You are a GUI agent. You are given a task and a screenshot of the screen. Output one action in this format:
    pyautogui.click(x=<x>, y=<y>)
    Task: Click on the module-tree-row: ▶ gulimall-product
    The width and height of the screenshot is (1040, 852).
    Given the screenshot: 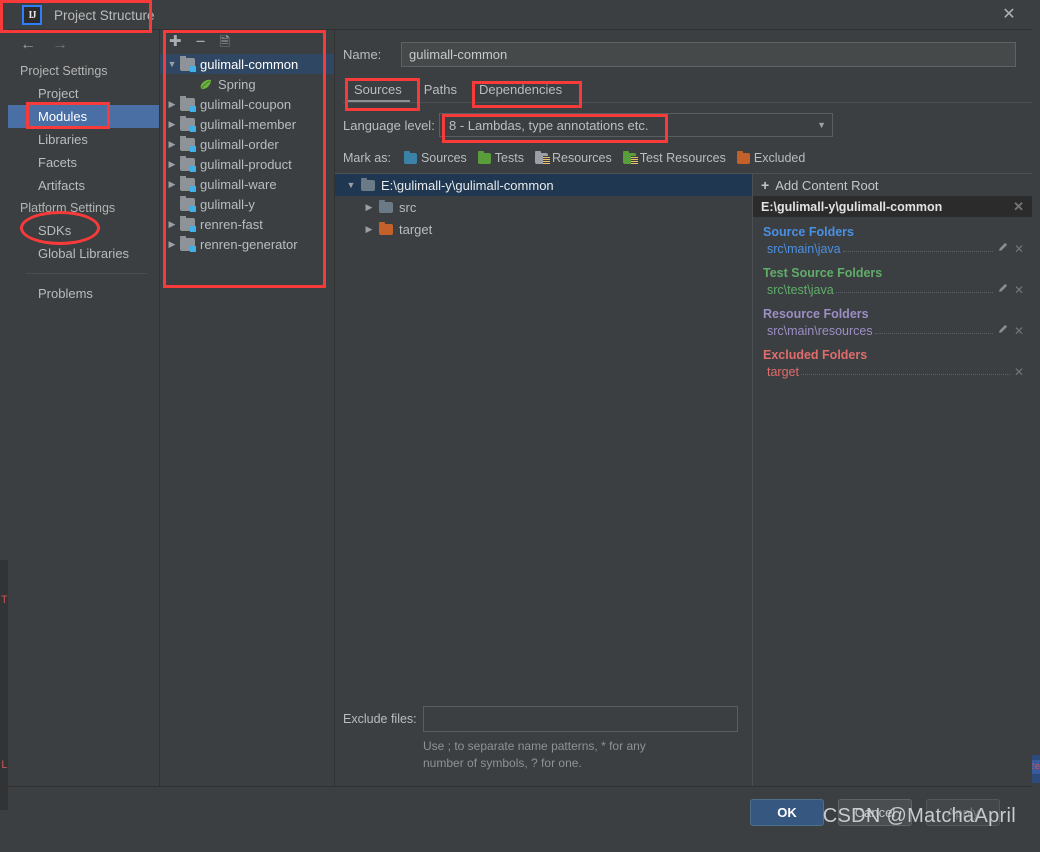 What is the action you would take?
    pyautogui.click(x=247, y=164)
    